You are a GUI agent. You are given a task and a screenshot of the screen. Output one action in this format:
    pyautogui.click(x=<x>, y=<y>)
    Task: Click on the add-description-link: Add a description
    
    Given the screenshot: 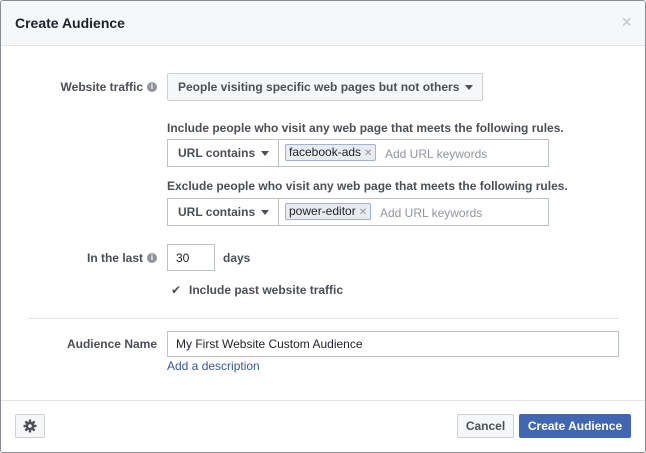 What is the action you would take?
    pyautogui.click(x=213, y=366)
    